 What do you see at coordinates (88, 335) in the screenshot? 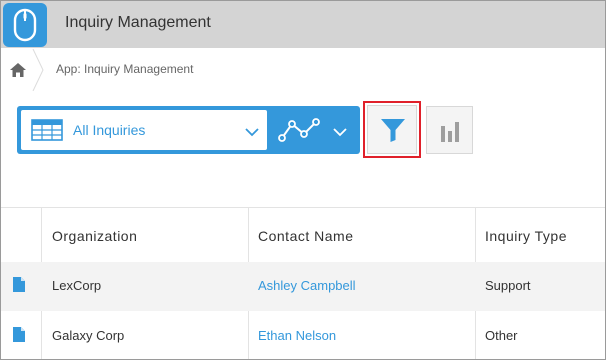
I see `cell-organization: Galaxy Corp` at bounding box center [88, 335].